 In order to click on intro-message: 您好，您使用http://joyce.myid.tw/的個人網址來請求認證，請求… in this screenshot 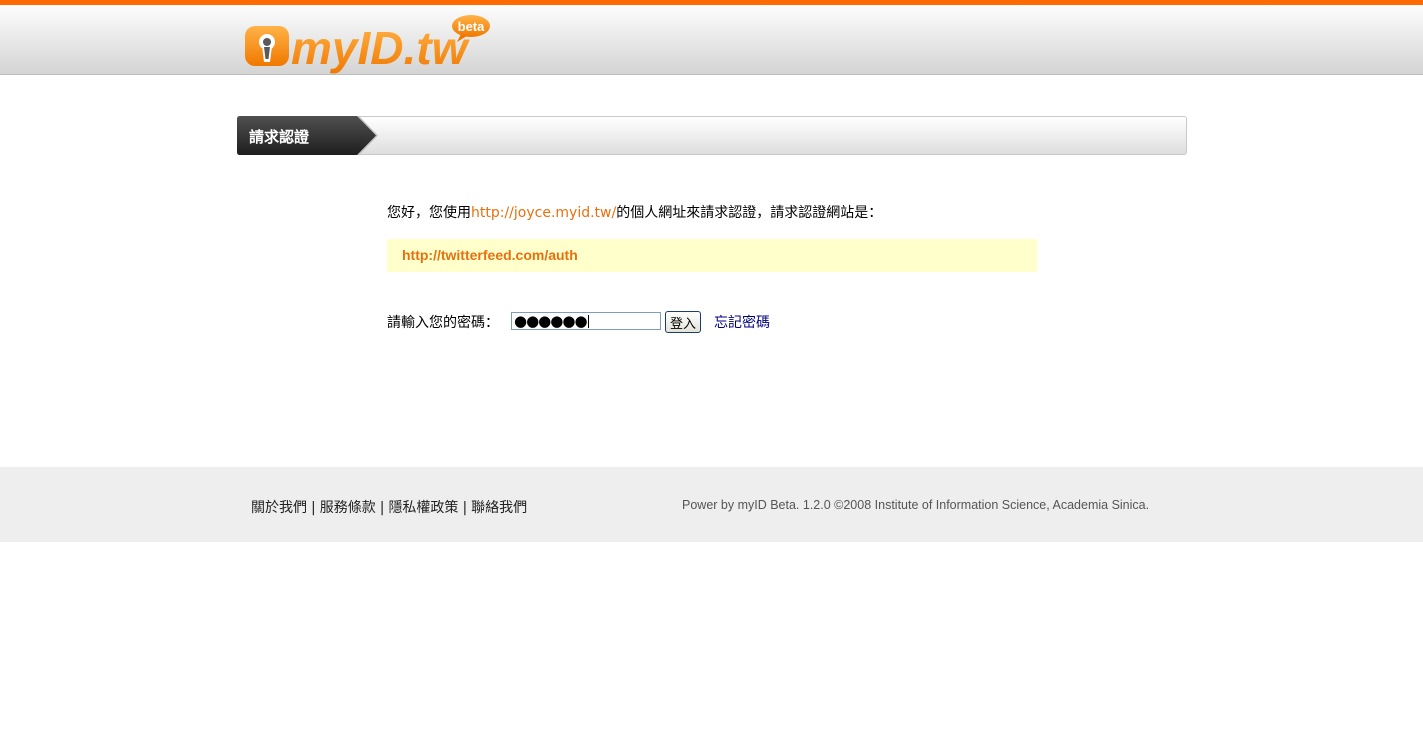, I will do `click(634, 212)`.